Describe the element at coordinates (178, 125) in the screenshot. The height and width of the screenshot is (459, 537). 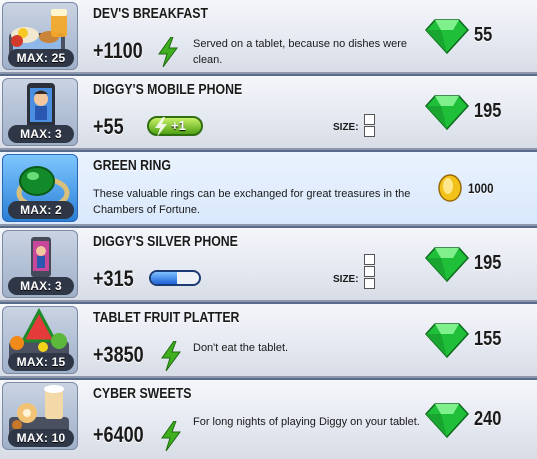
I see `energy-capacity-value: +1` at that location.